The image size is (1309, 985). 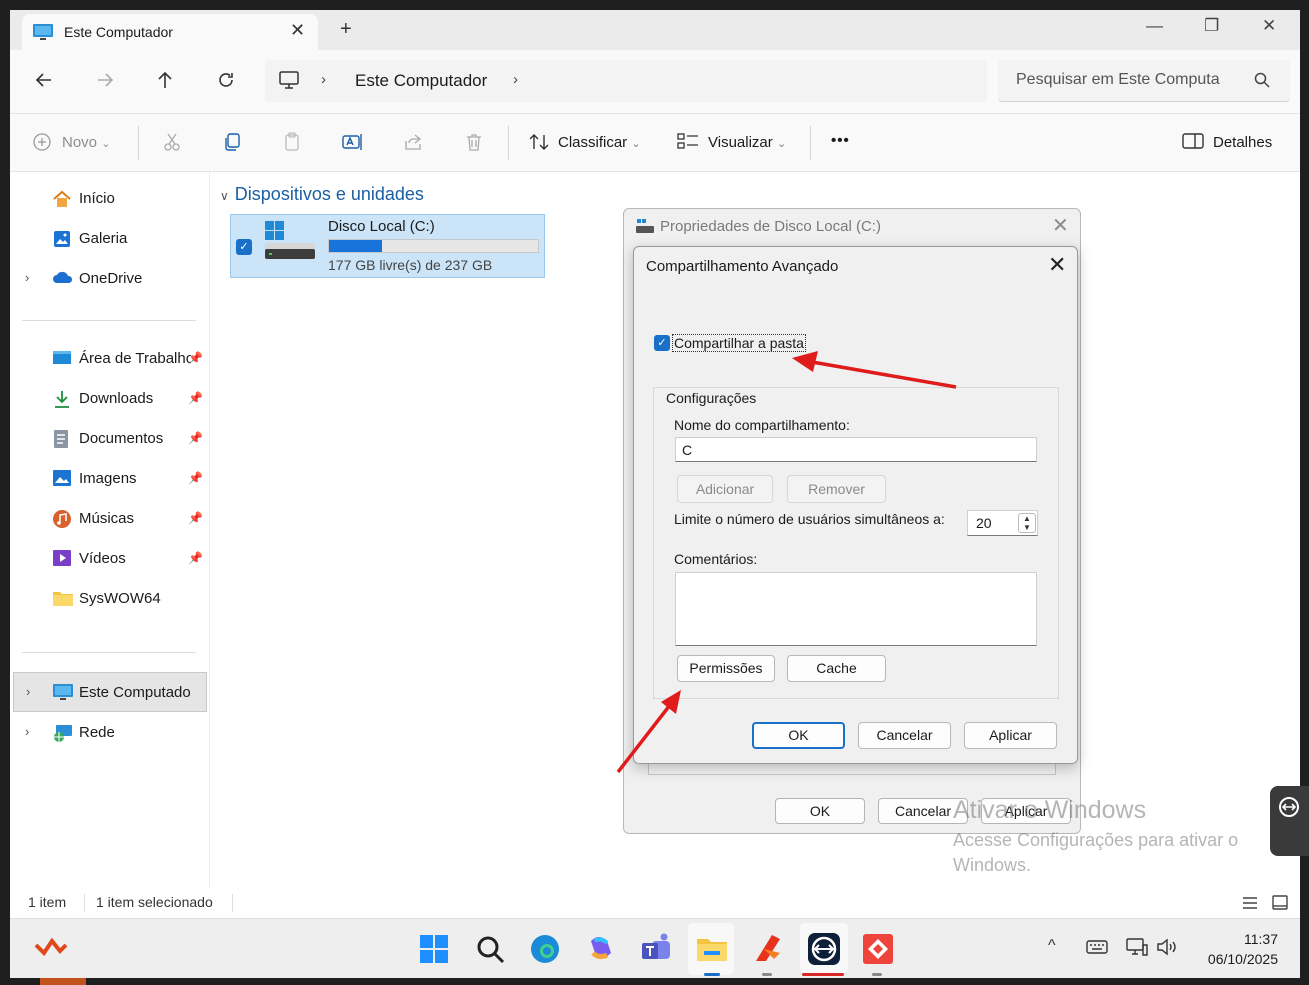 What do you see at coordinates (824, 949) in the screenshot?
I see `teamviewer-taskbar-icon` at bounding box center [824, 949].